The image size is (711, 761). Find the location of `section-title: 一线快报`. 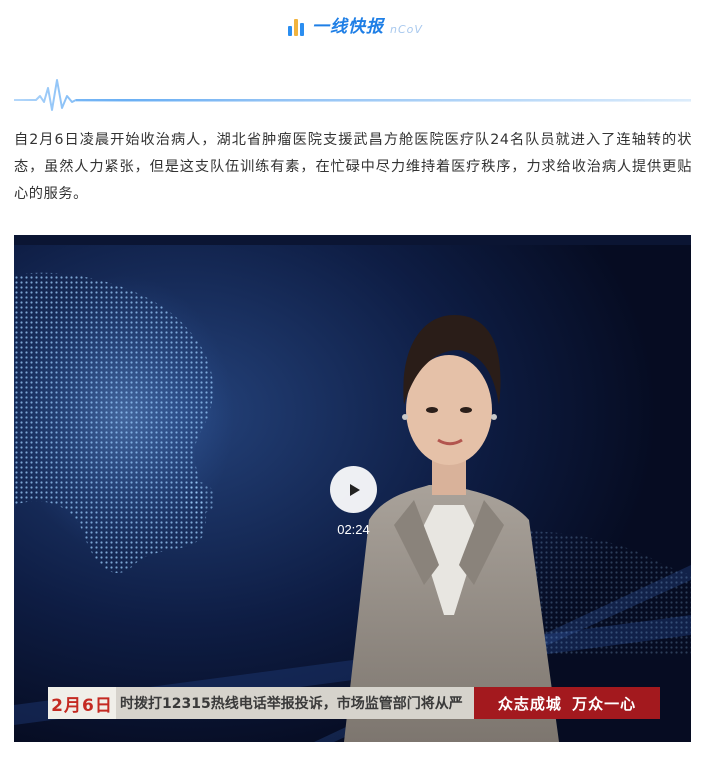

section-title: 一线快报 is located at coordinates (348, 27).